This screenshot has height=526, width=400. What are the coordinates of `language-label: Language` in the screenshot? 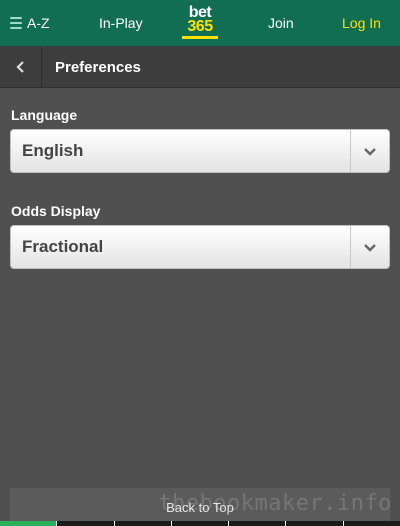 It's located at (44, 115).